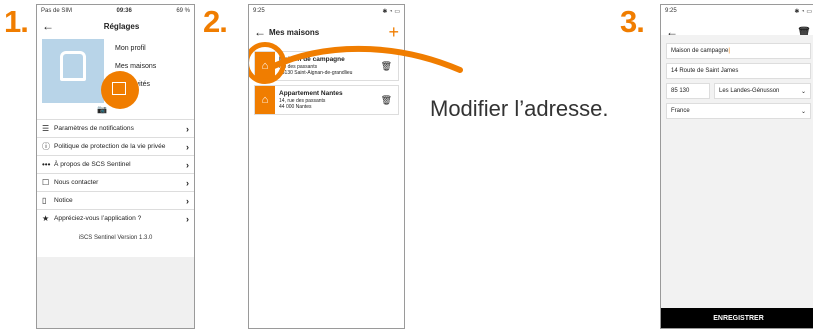  Describe the element at coordinates (519, 108) in the screenshot. I see `instruction-caption: Modifier l’adresse.` at that location.